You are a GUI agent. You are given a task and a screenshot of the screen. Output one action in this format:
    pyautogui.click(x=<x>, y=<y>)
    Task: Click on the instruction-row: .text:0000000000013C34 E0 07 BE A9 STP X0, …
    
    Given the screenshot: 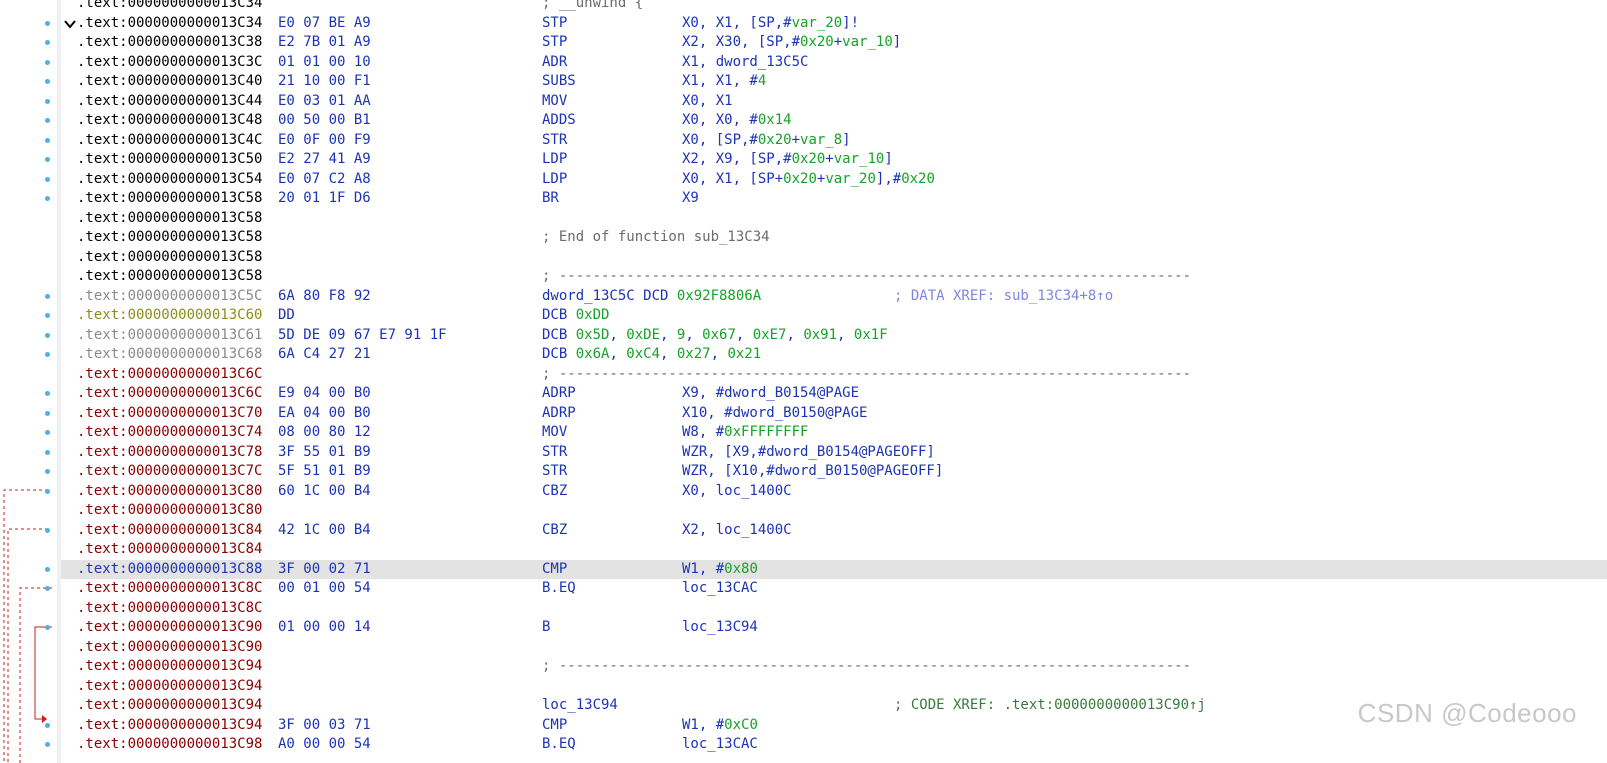 What is the action you would take?
    pyautogui.click(x=834, y=24)
    